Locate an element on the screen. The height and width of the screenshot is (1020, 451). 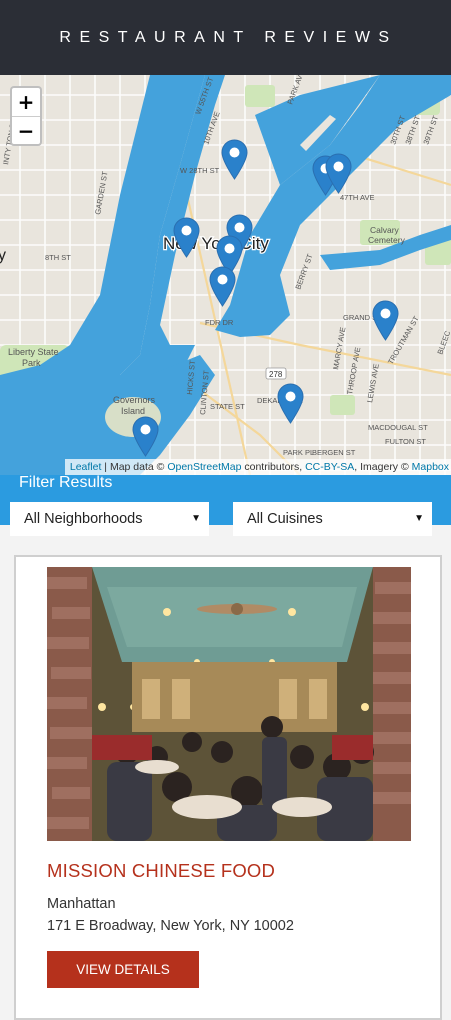
svg-text: STATE ST is located at coordinates (227, 406).